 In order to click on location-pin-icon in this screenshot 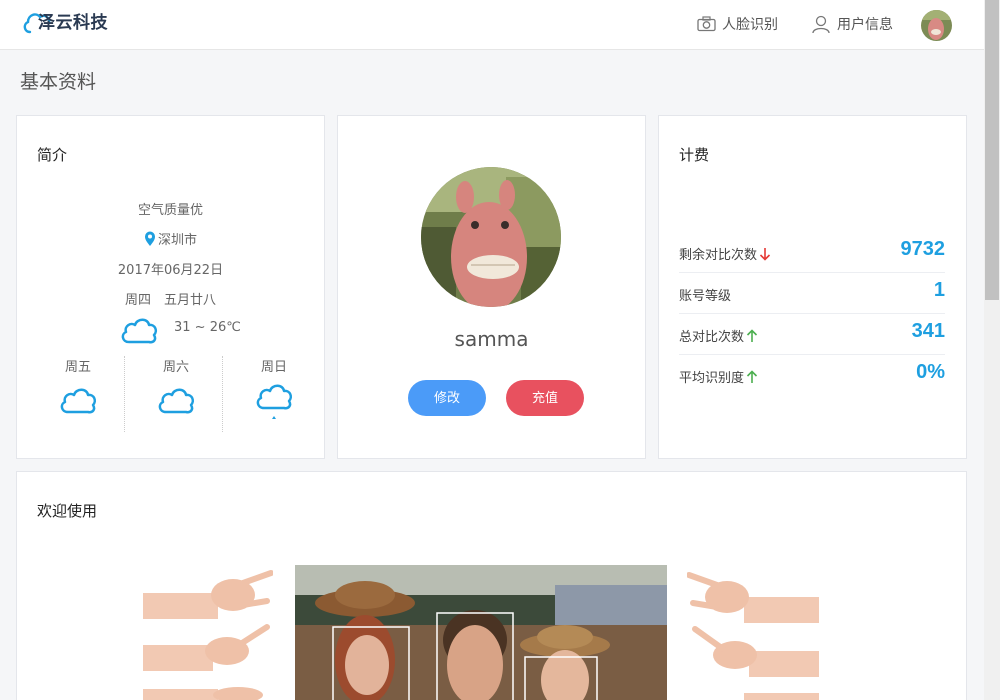, I will do `click(149, 238)`.